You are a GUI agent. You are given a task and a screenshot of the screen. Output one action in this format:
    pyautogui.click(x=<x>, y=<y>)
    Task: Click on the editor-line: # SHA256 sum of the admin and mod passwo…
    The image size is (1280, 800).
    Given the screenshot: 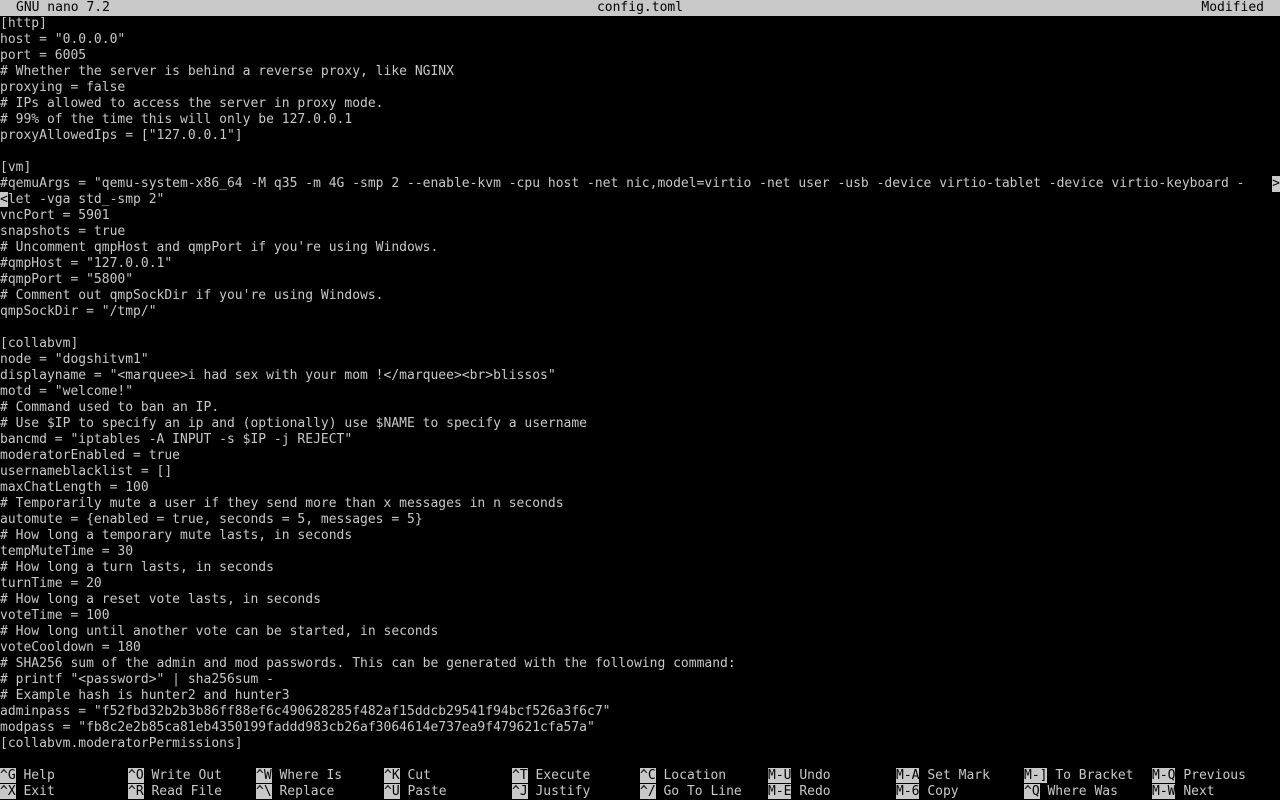 What is the action you would take?
    pyautogui.click(x=640, y=664)
    